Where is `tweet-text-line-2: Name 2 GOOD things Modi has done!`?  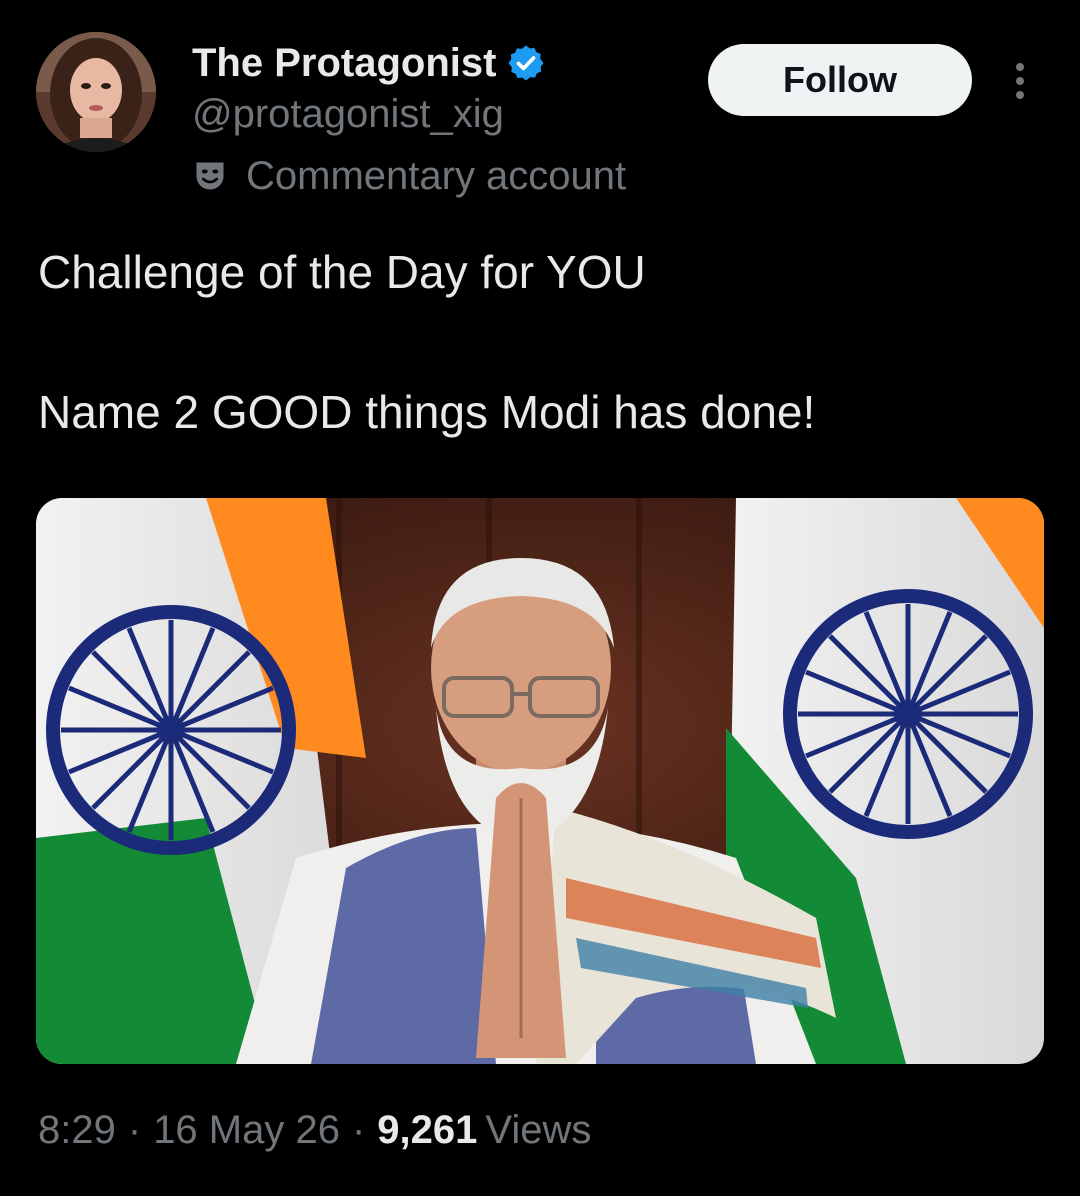
tweet-text-line-2: Name 2 GOOD things Modi has done! is located at coordinates (427, 412).